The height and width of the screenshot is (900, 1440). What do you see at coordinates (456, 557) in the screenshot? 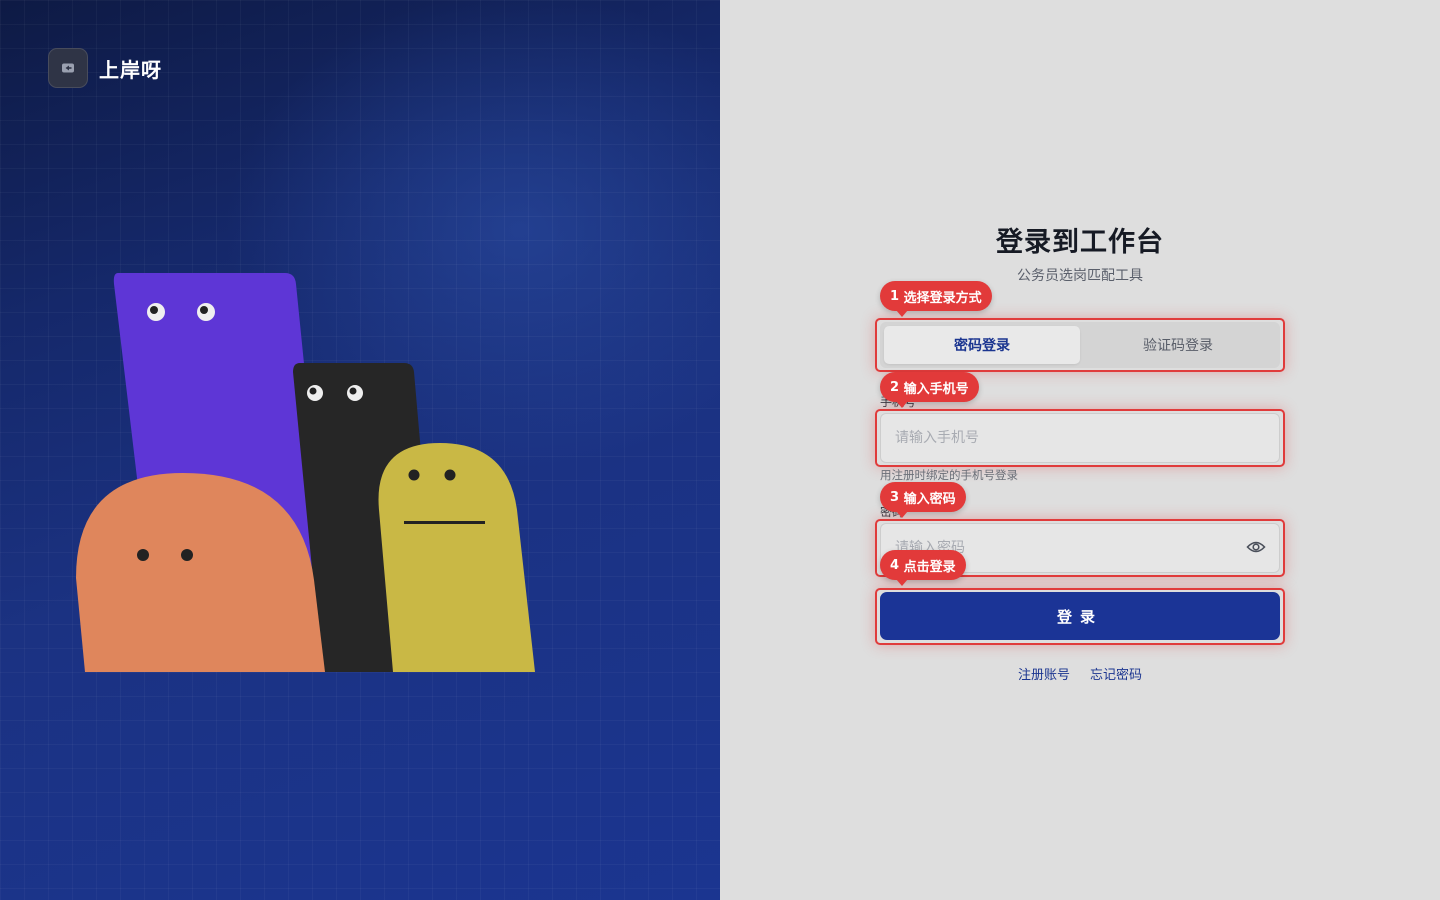
I see `yellow-character` at bounding box center [456, 557].